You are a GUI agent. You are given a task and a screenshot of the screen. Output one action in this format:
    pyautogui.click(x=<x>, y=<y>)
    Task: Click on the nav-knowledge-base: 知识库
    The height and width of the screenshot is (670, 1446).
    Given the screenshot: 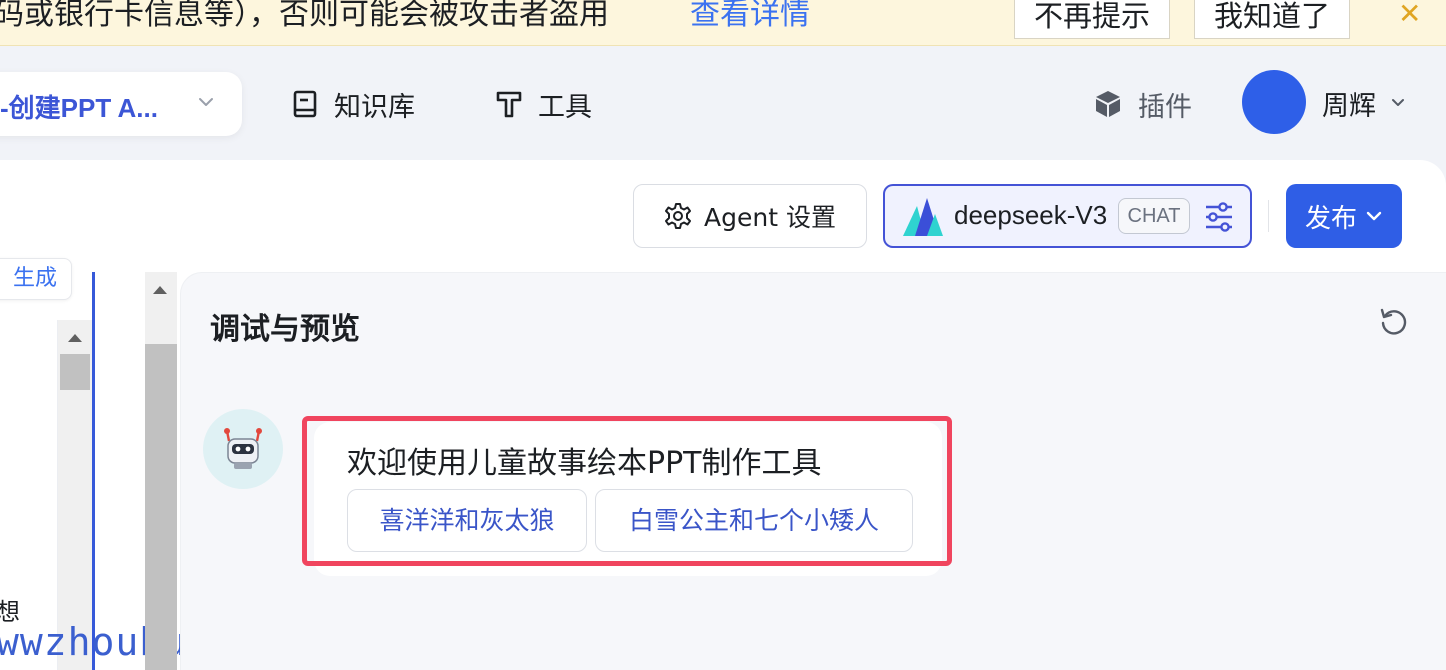 What is the action you would take?
    pyautogui.click(x=352, y=104)
    